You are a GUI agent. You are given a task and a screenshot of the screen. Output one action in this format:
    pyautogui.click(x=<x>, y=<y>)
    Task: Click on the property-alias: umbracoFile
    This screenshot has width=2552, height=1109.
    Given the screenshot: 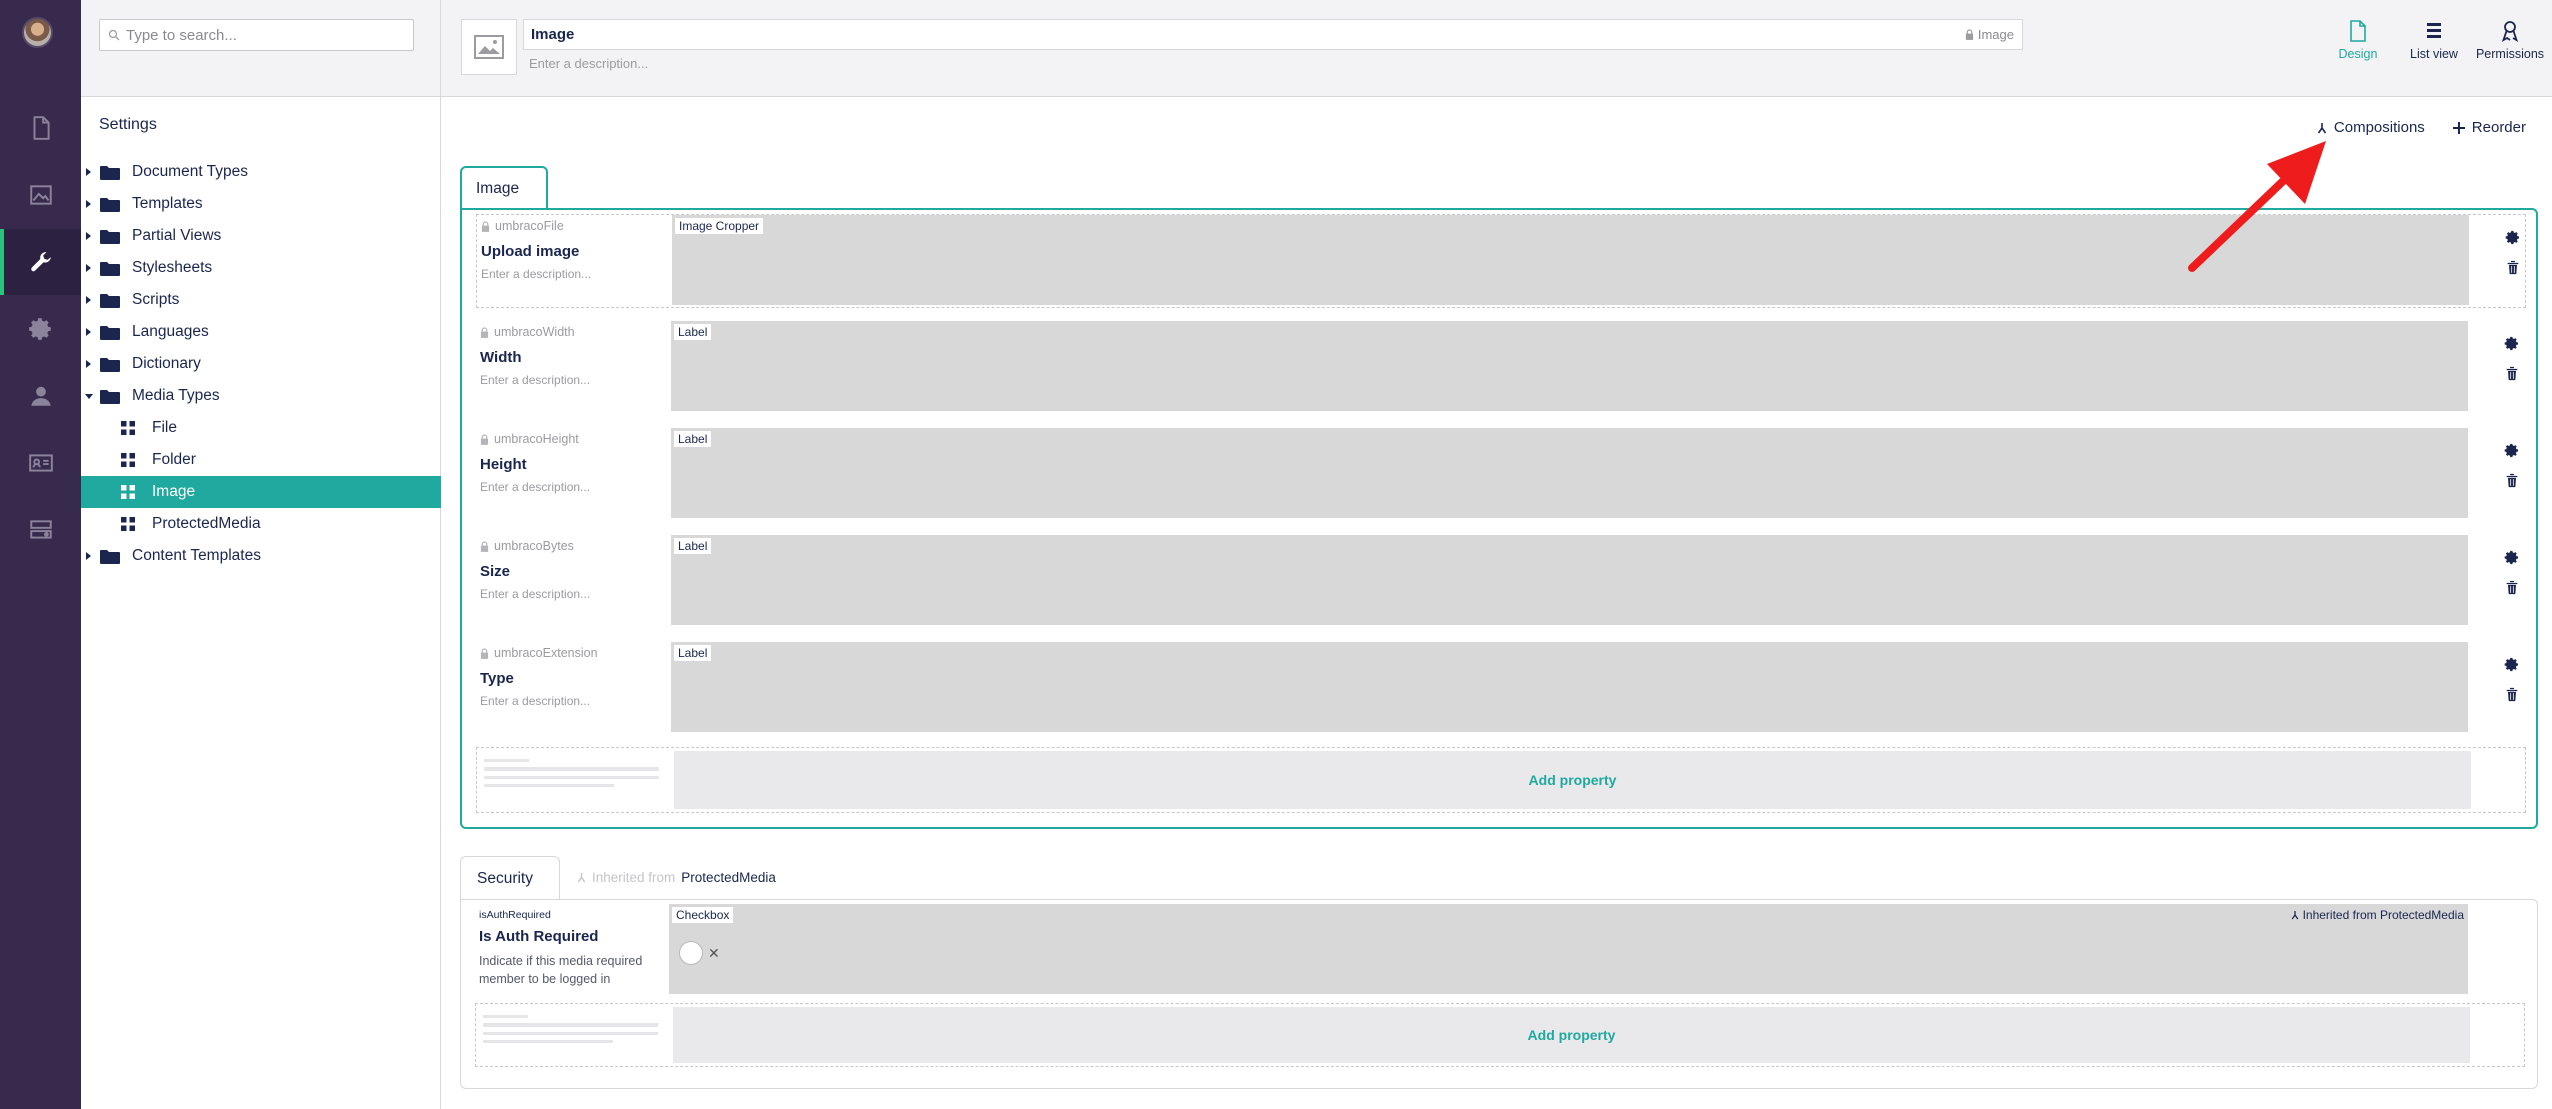 What is the action you would take?
    pyautogui.click(x=576, y=226)
    